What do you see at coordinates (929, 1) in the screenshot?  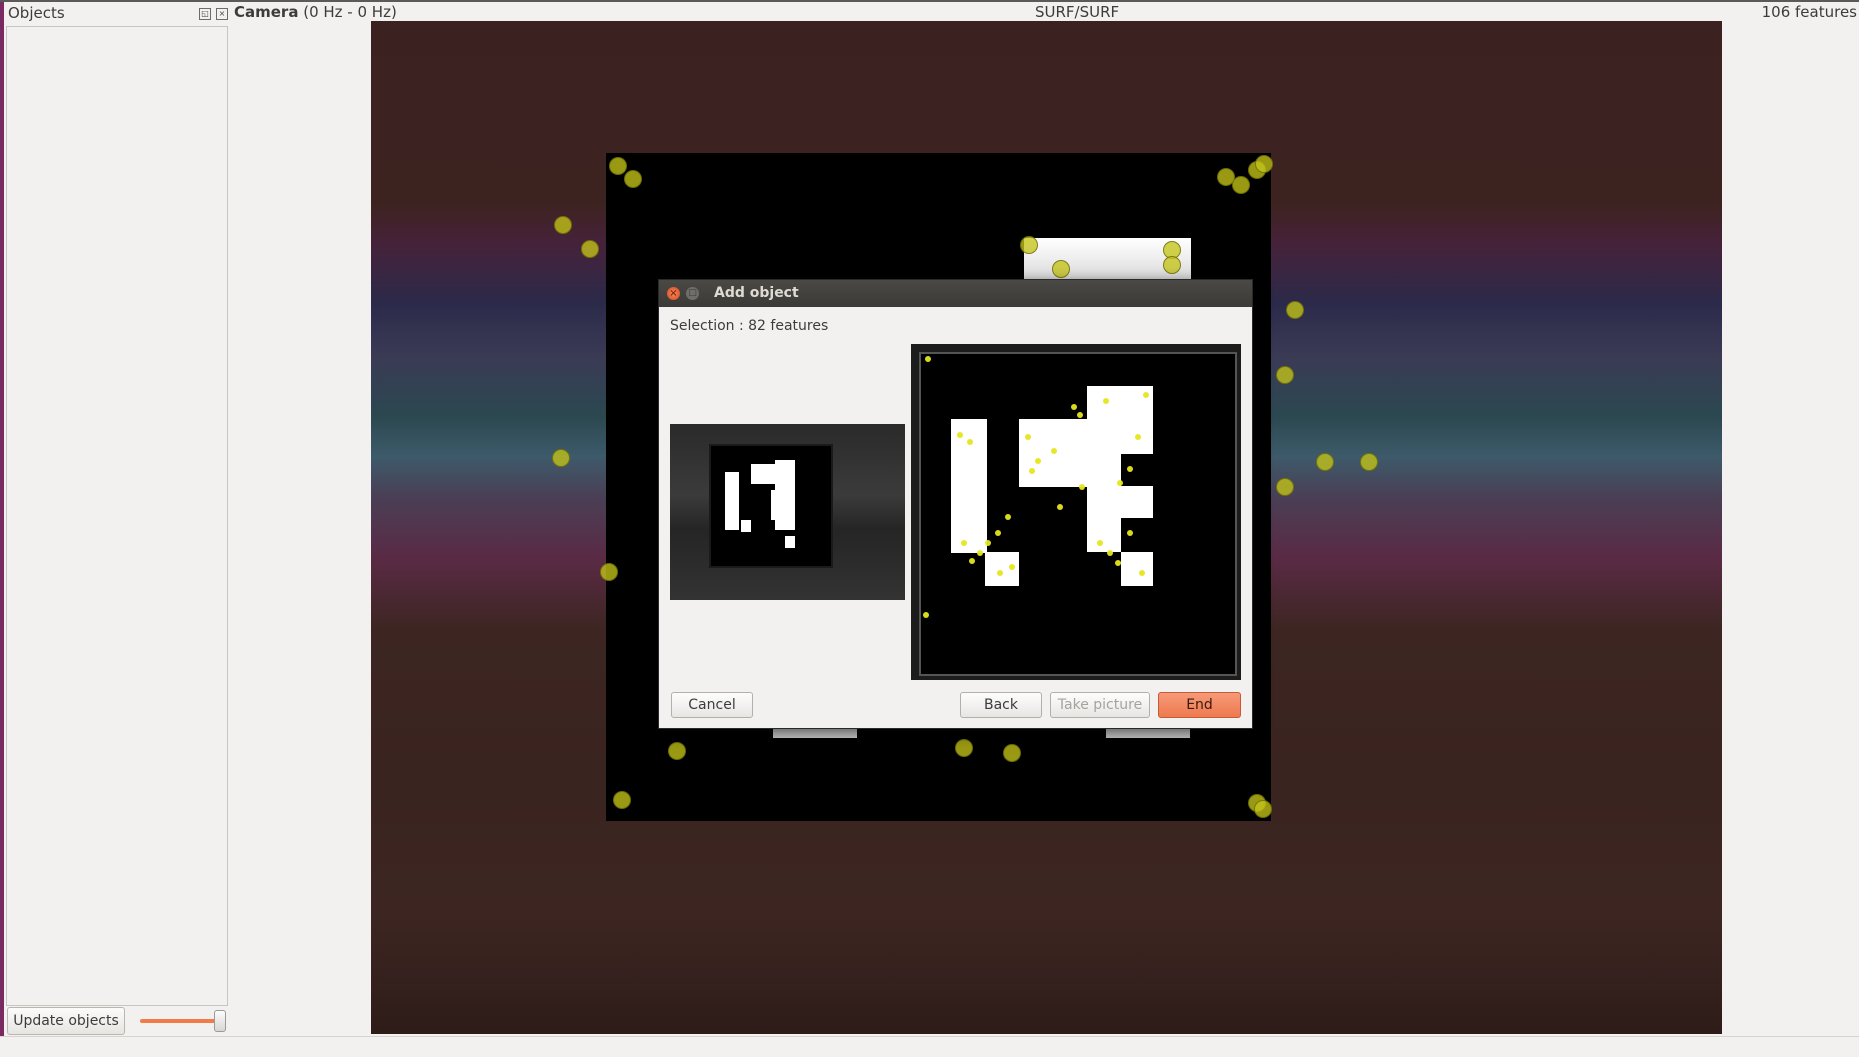 I see `window-top-edge` at bounding box center [929, 1].